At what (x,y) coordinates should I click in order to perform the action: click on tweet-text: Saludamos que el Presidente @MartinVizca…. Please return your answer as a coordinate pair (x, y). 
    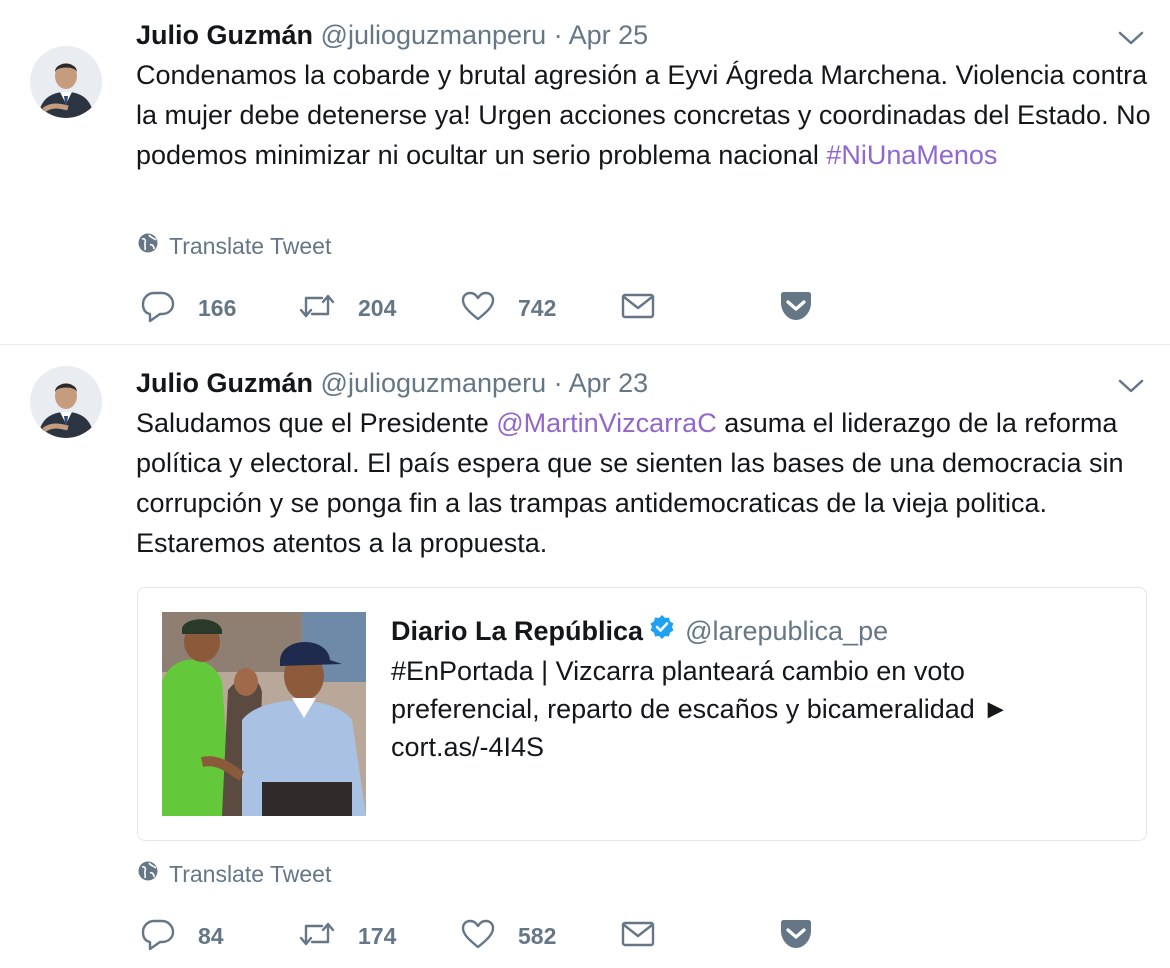
    Looking at the image, I should click on (646, 483).